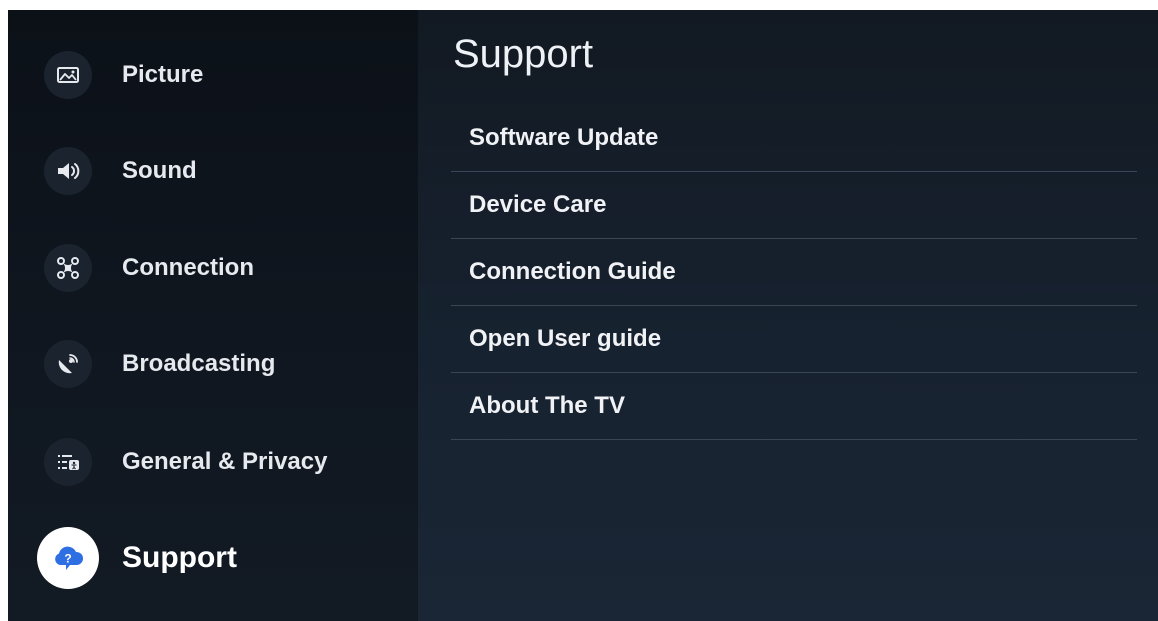  Describe the element at coordinates (68, 171) in the screenshot. I see `speaker-icon` at that location.